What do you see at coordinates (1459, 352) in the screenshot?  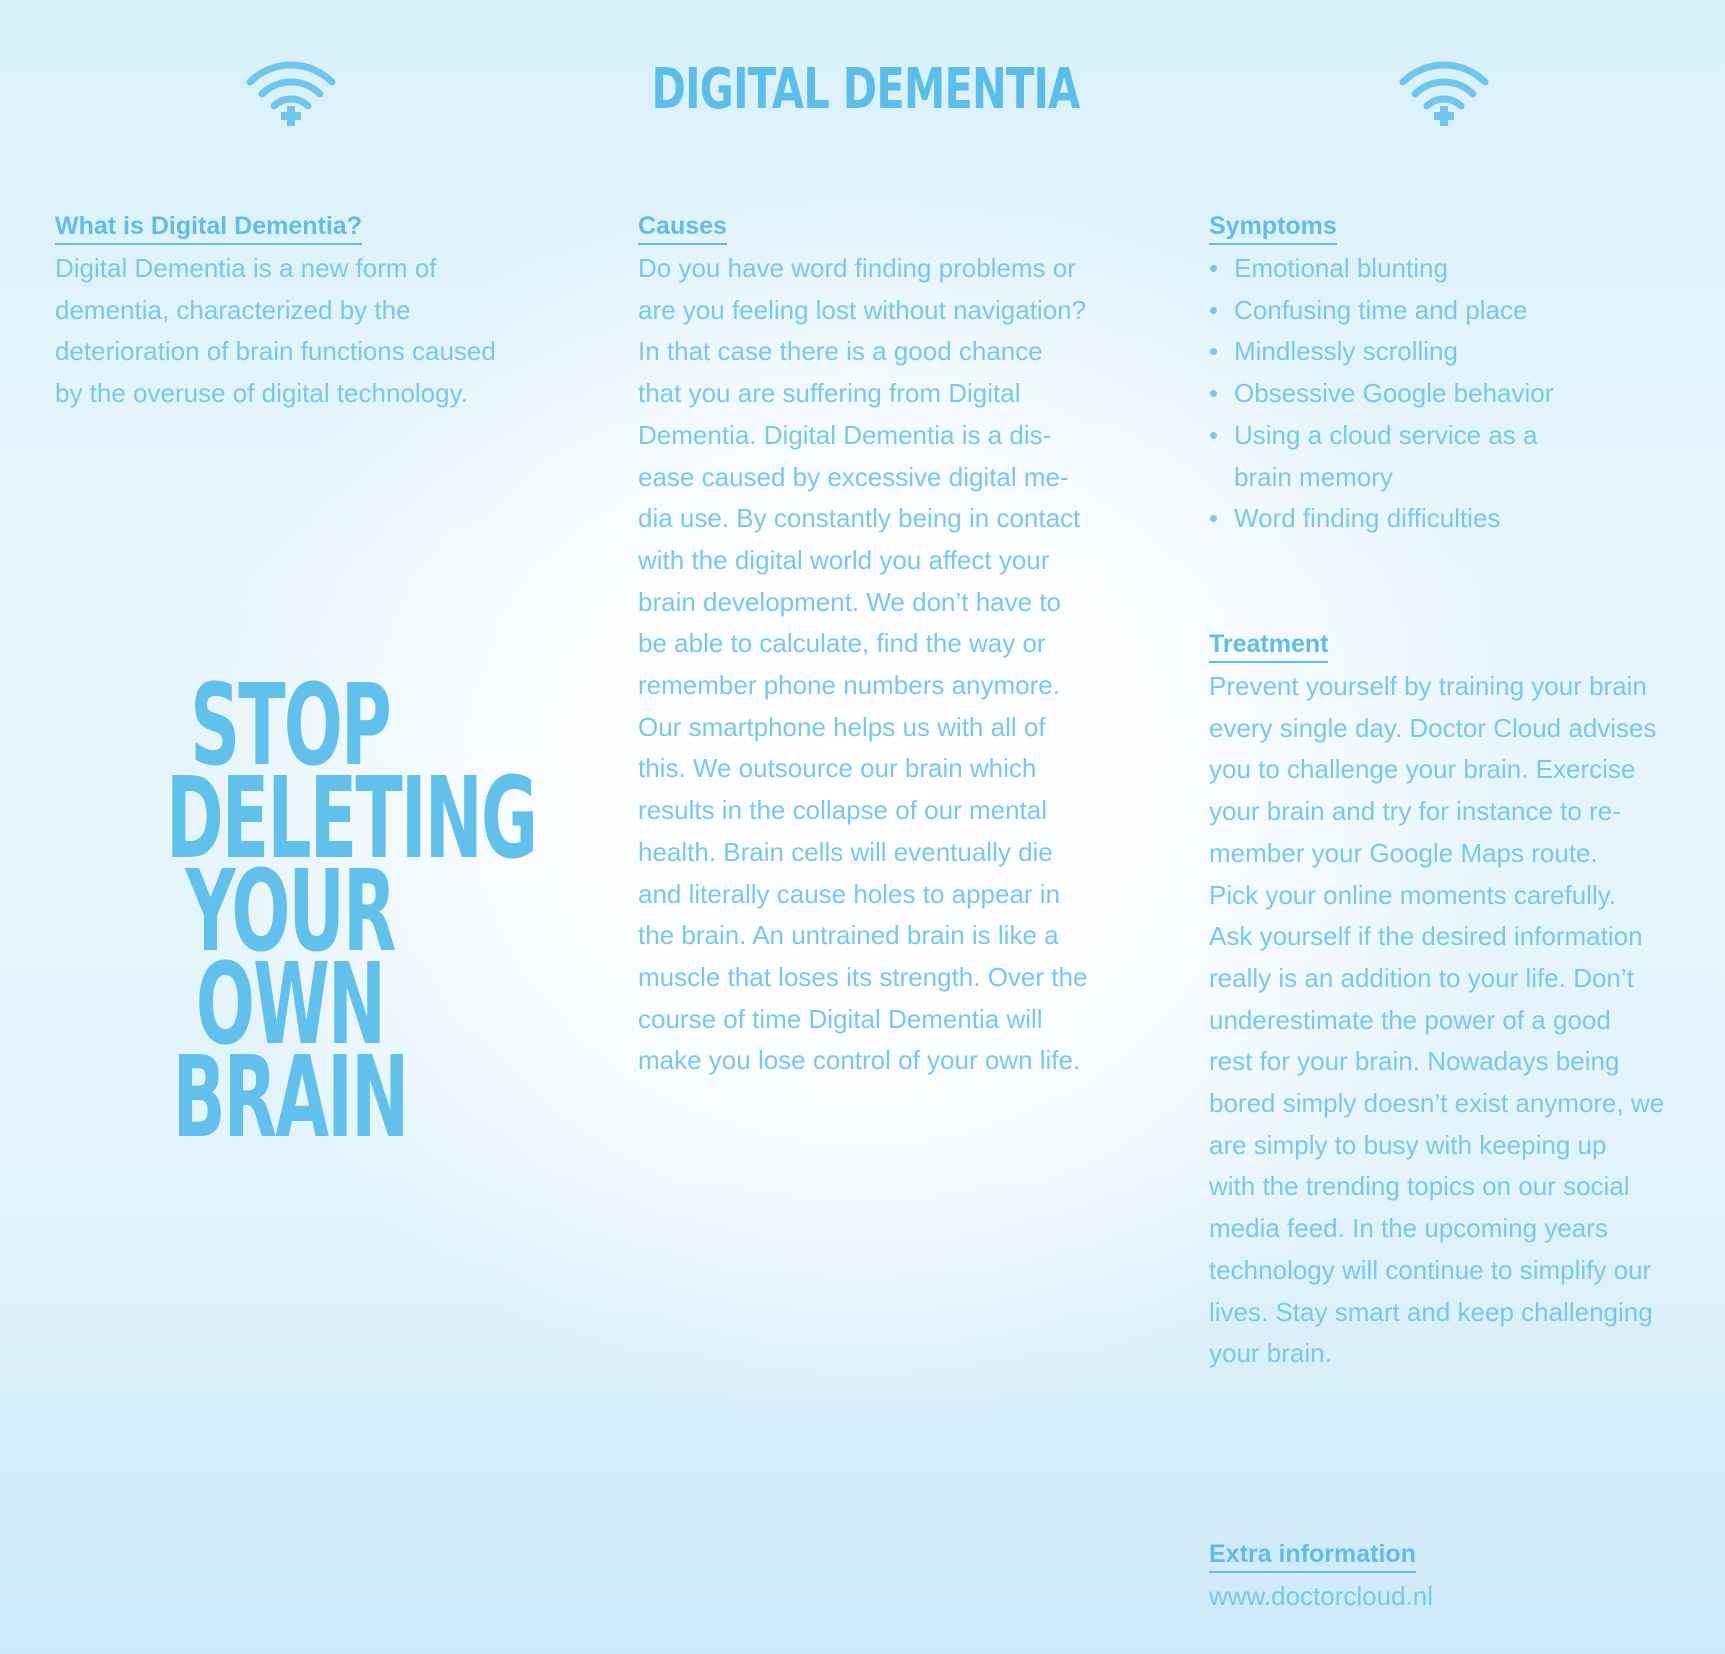 I see `list-item: Mindlessly scrolling` at bounding box center [1459, 352].